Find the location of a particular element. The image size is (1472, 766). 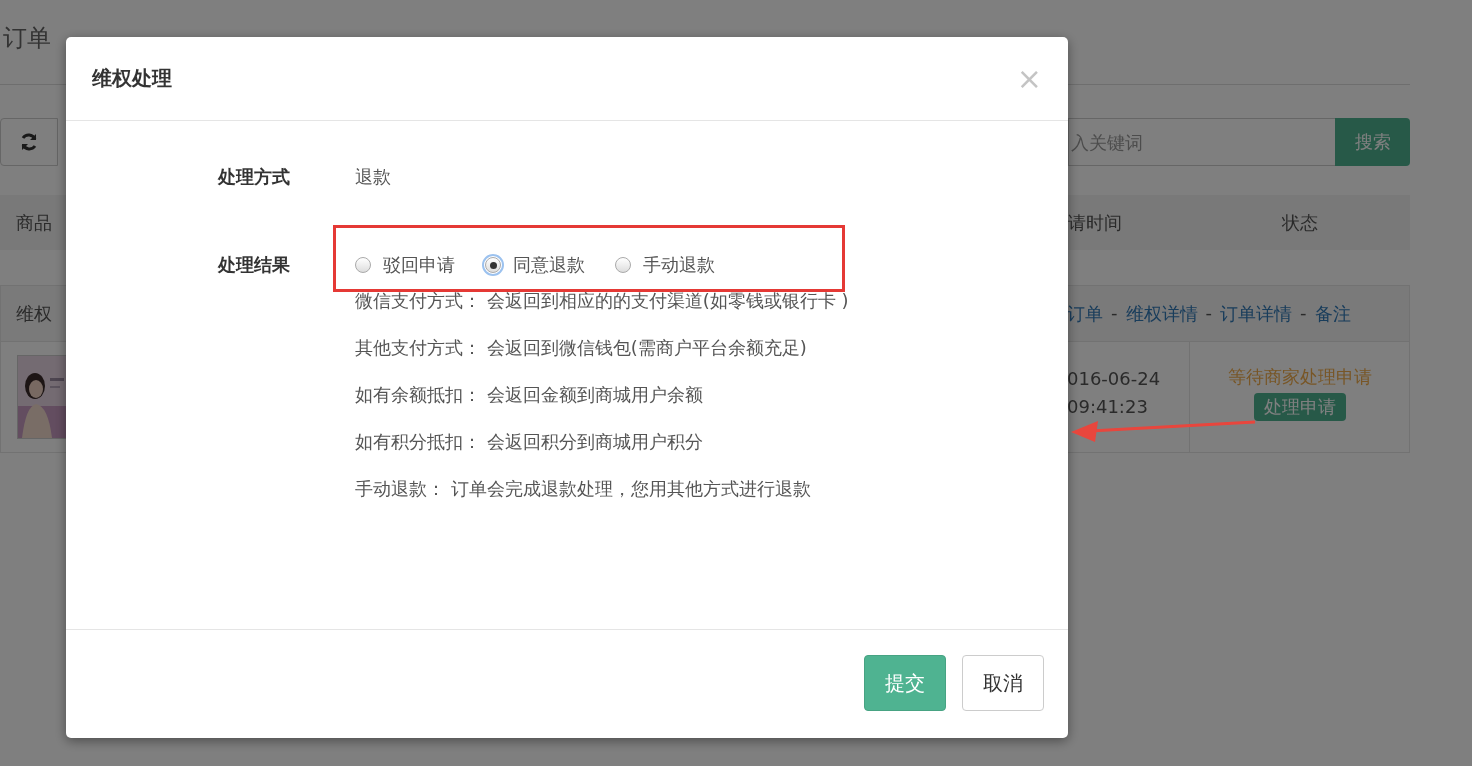

link: 维权详情 is located at coordinates (1161, 313).